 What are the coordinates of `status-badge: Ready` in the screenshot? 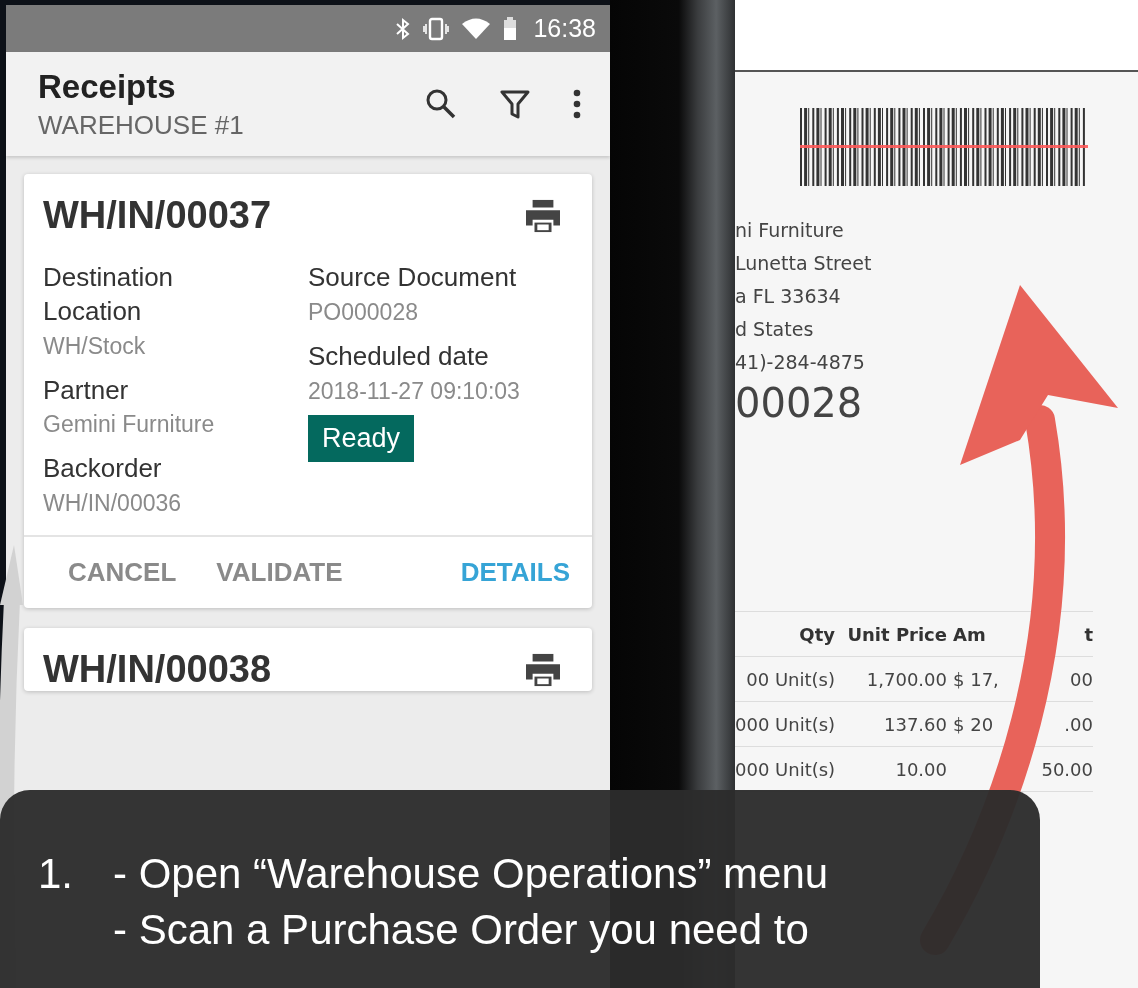 It's located at (361, 438).